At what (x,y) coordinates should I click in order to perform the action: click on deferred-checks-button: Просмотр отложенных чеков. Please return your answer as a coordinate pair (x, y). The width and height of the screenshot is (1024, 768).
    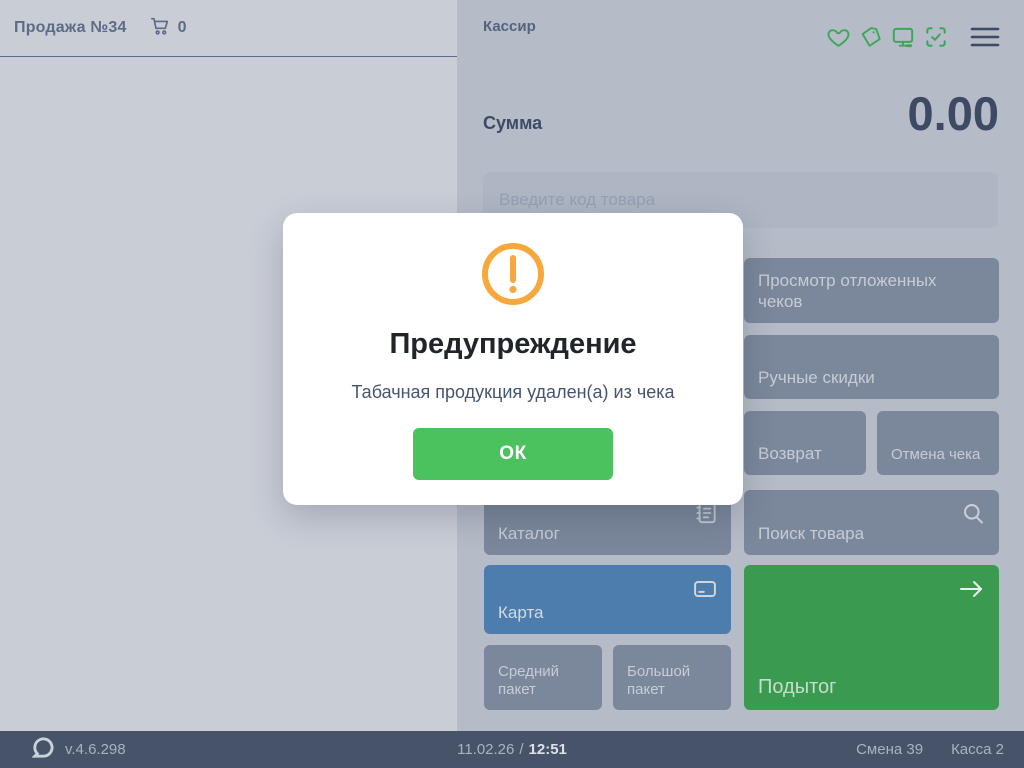
    Looking at the image, I should click on (871, 290).